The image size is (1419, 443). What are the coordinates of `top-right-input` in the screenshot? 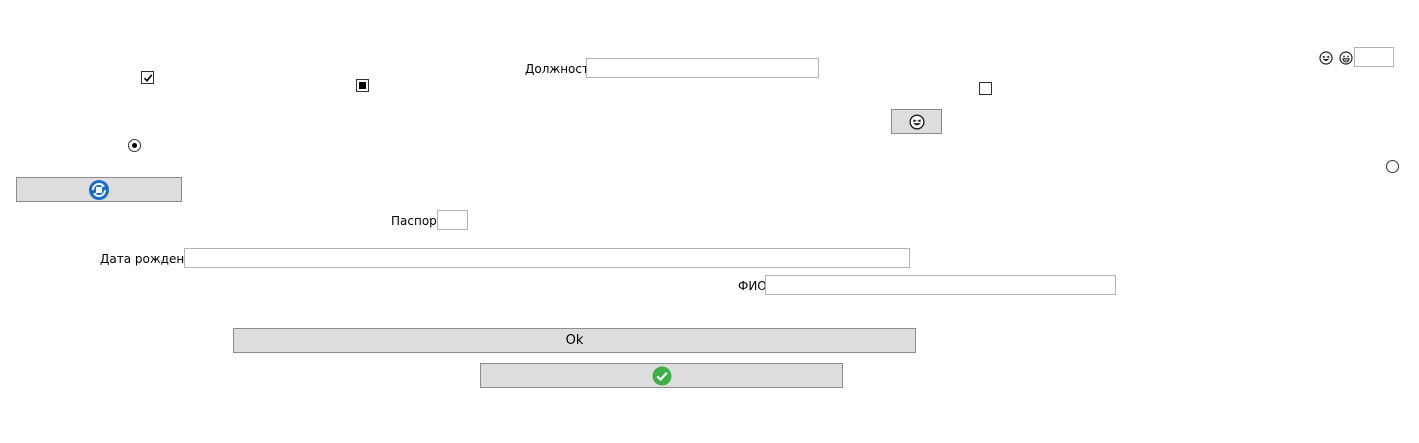 It's located at (1374, 57).